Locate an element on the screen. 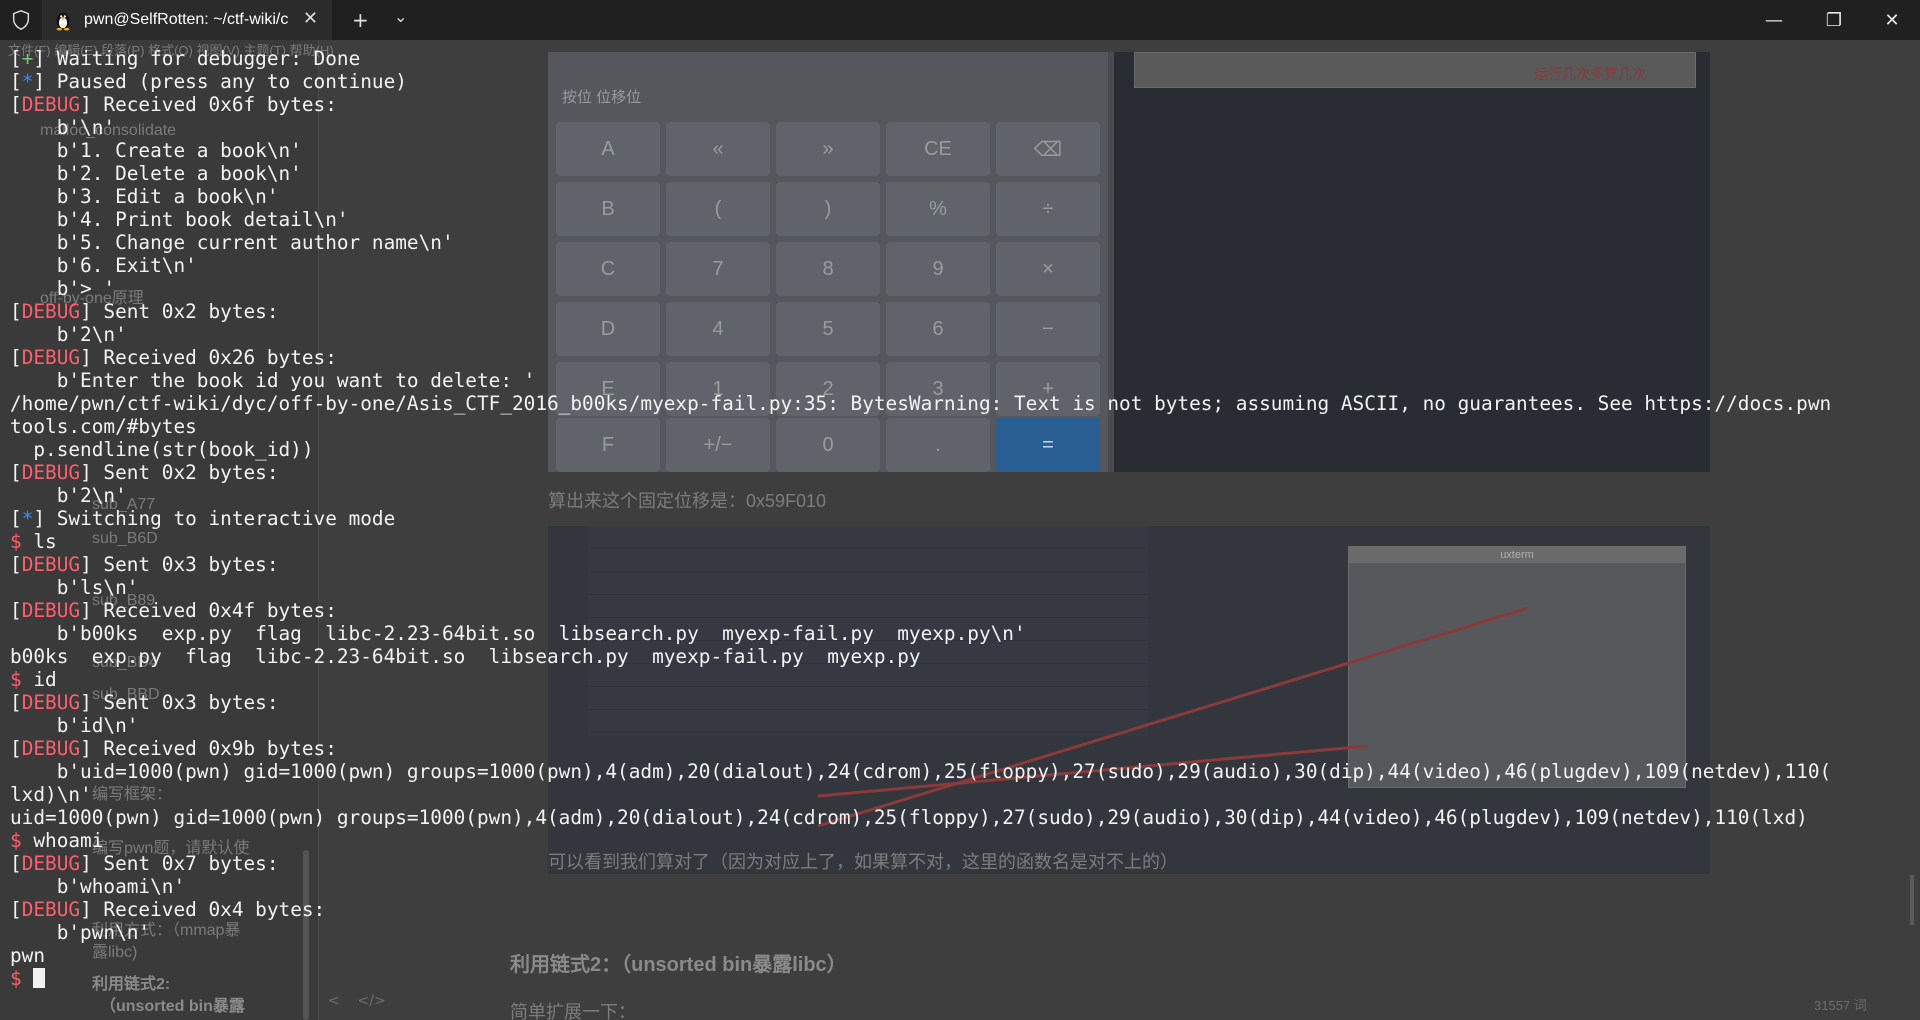 This screenshot has height=1020, width=1920. terminal-line: $ id is located at coordinates (960, 679).